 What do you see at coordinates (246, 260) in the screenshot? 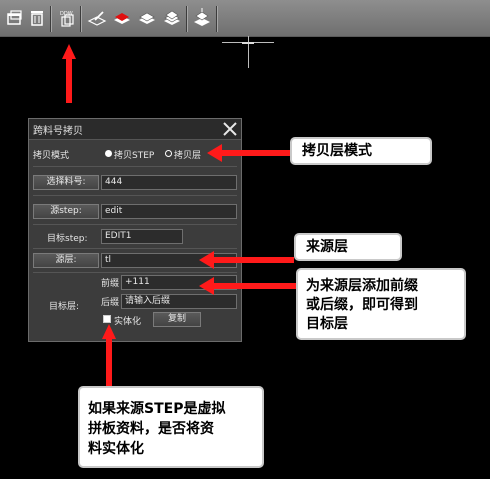
I see `arrow-source-layer` at bounding box center [246, 260].